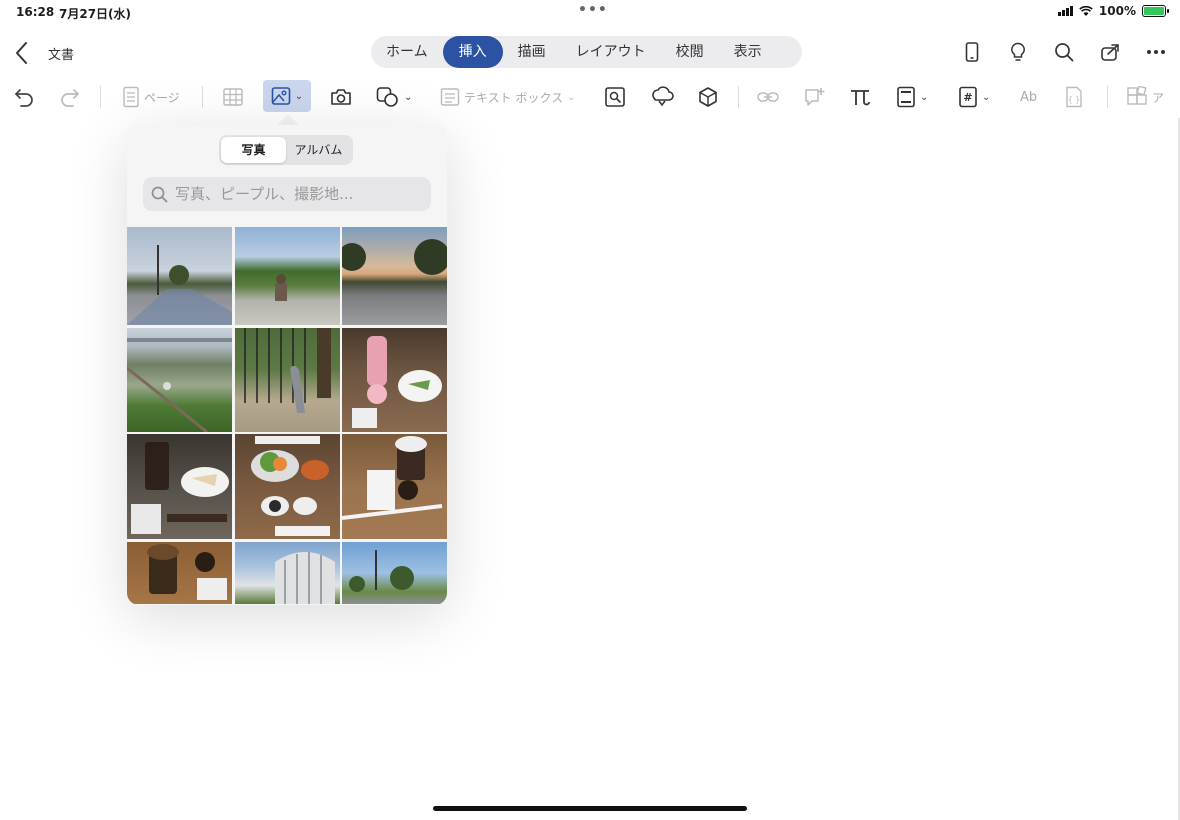 The image size is (1180, 820). I want to click on photo-search-input, so click(300, 194).